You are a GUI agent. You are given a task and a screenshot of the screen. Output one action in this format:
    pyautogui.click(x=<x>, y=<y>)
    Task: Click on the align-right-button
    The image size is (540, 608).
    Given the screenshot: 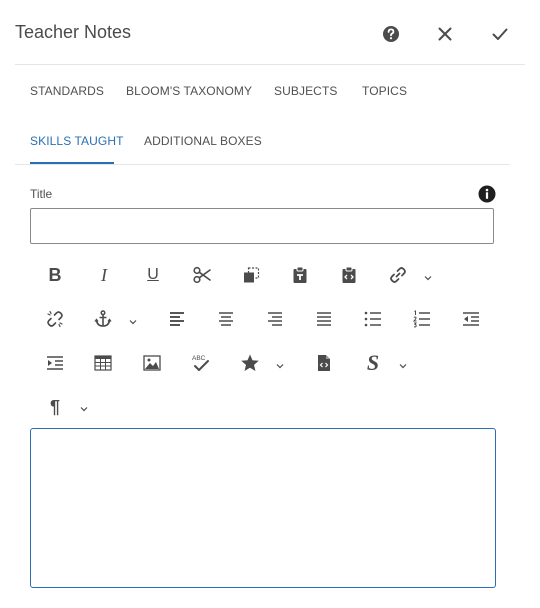 What is the action you would take?
    pyautogui.click(x=275, y=319)
    